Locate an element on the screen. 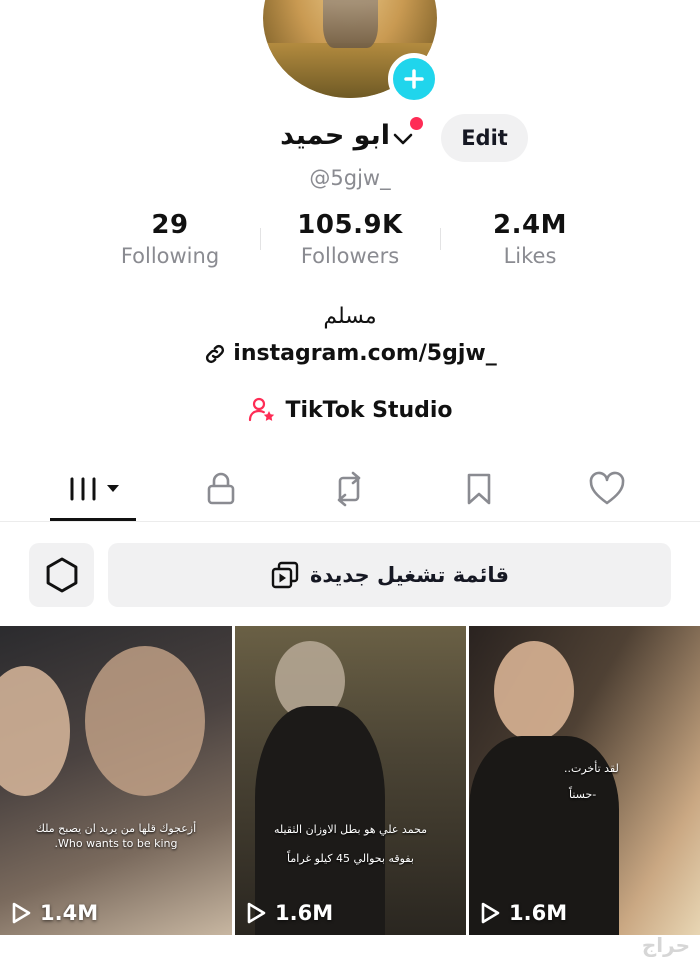  stat-label: Followers is located at coordinates (350, 256).